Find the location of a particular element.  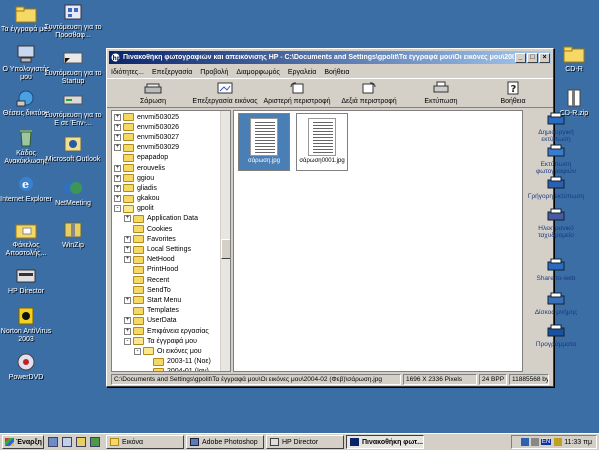

menu-edit: Επεξεργασία is located at coordinates (172, 72).